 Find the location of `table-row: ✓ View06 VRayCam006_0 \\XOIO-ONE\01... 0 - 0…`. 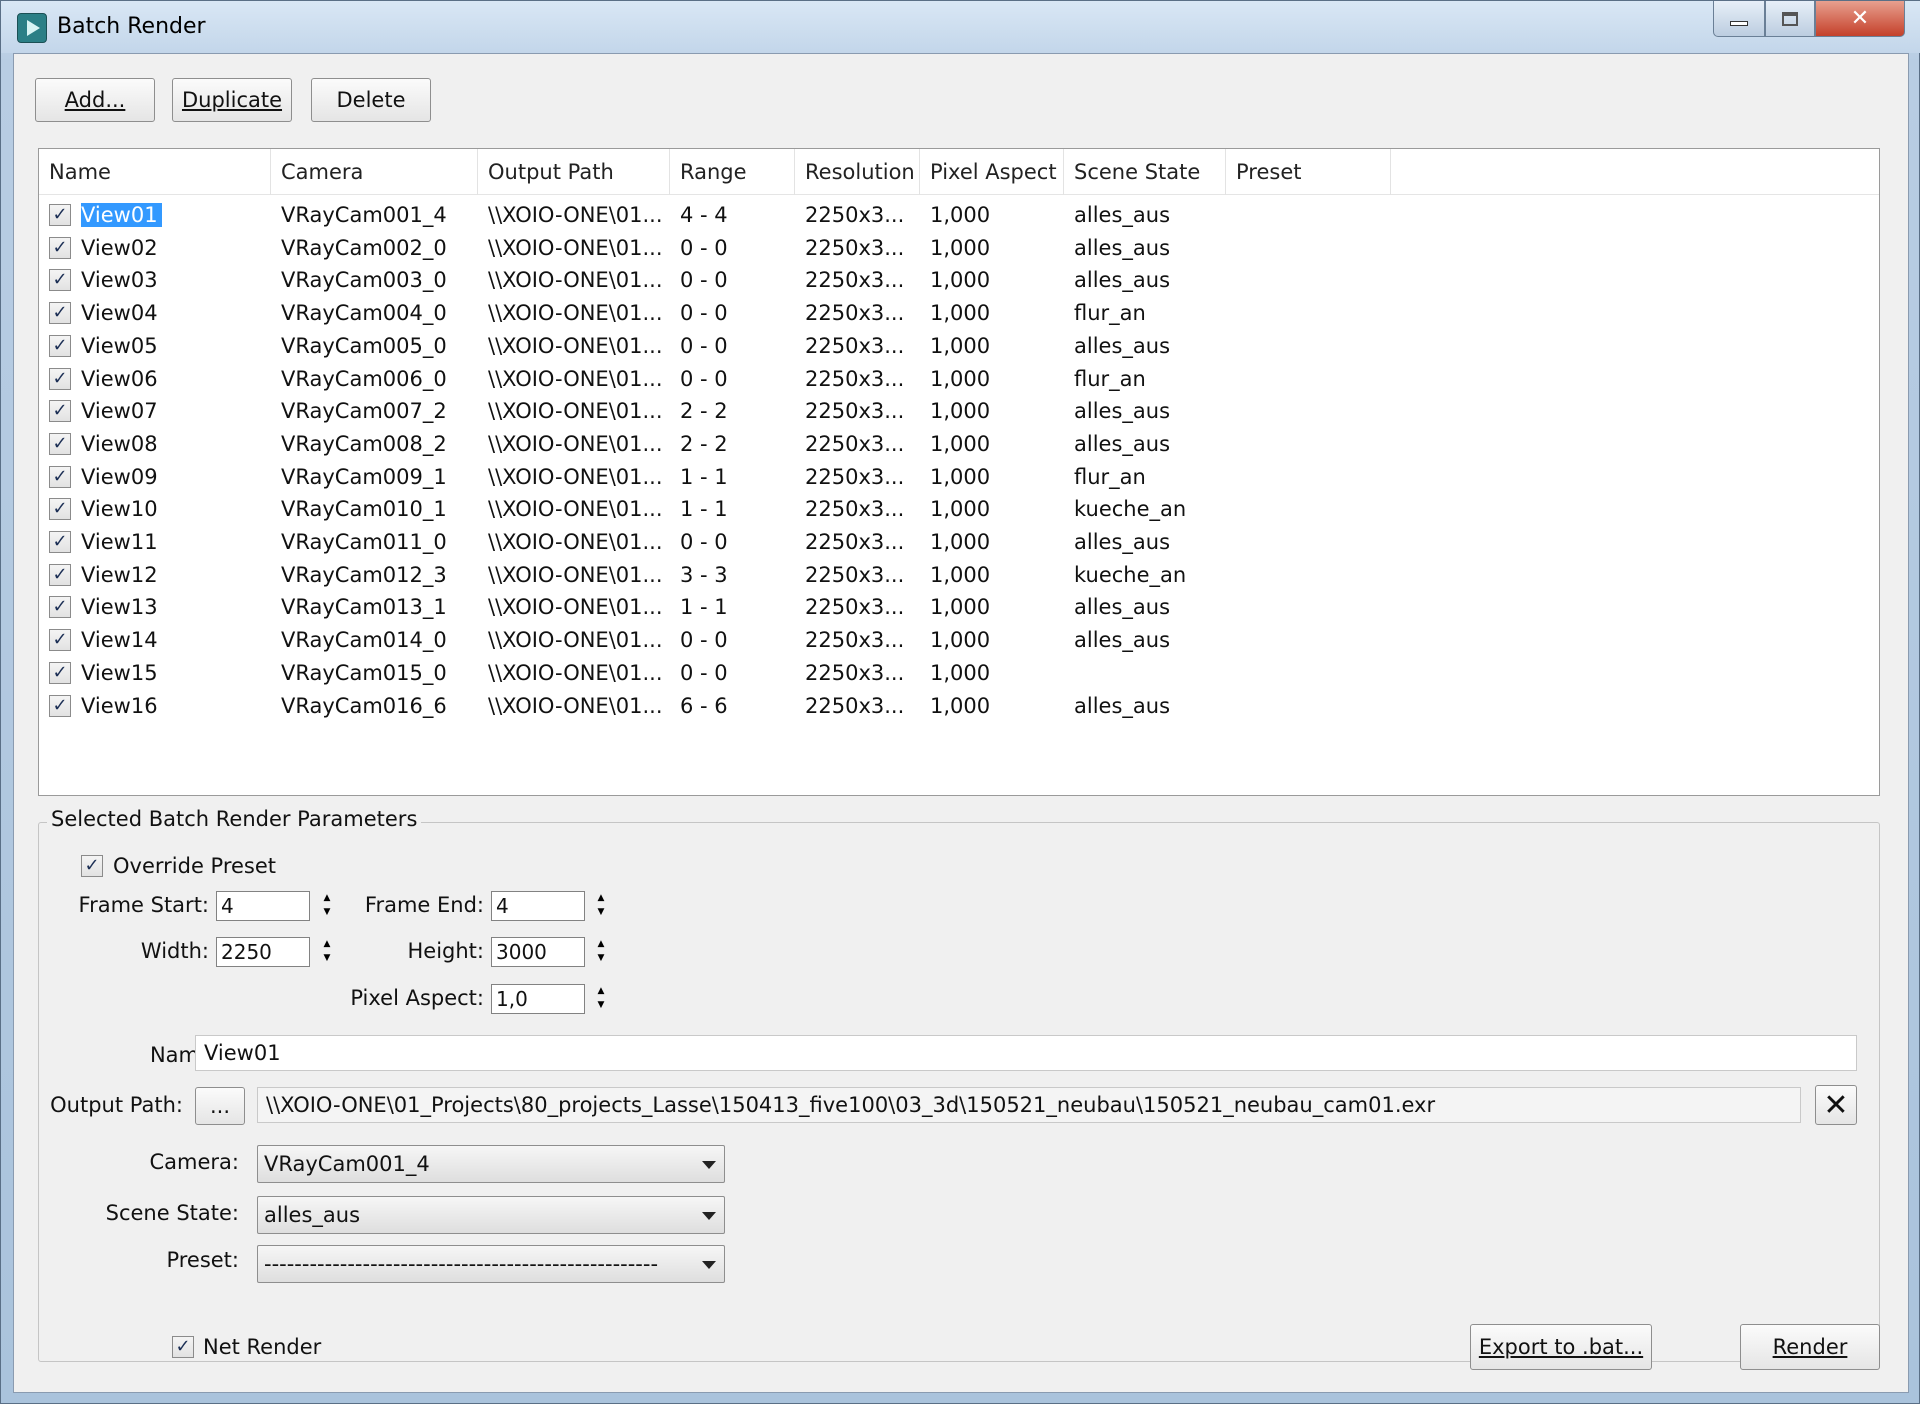

table-row: ✓ View06 VRayCam006_0 \\XOIO-ONE\01... 0 - 0… is located at coordinates (959, 379).